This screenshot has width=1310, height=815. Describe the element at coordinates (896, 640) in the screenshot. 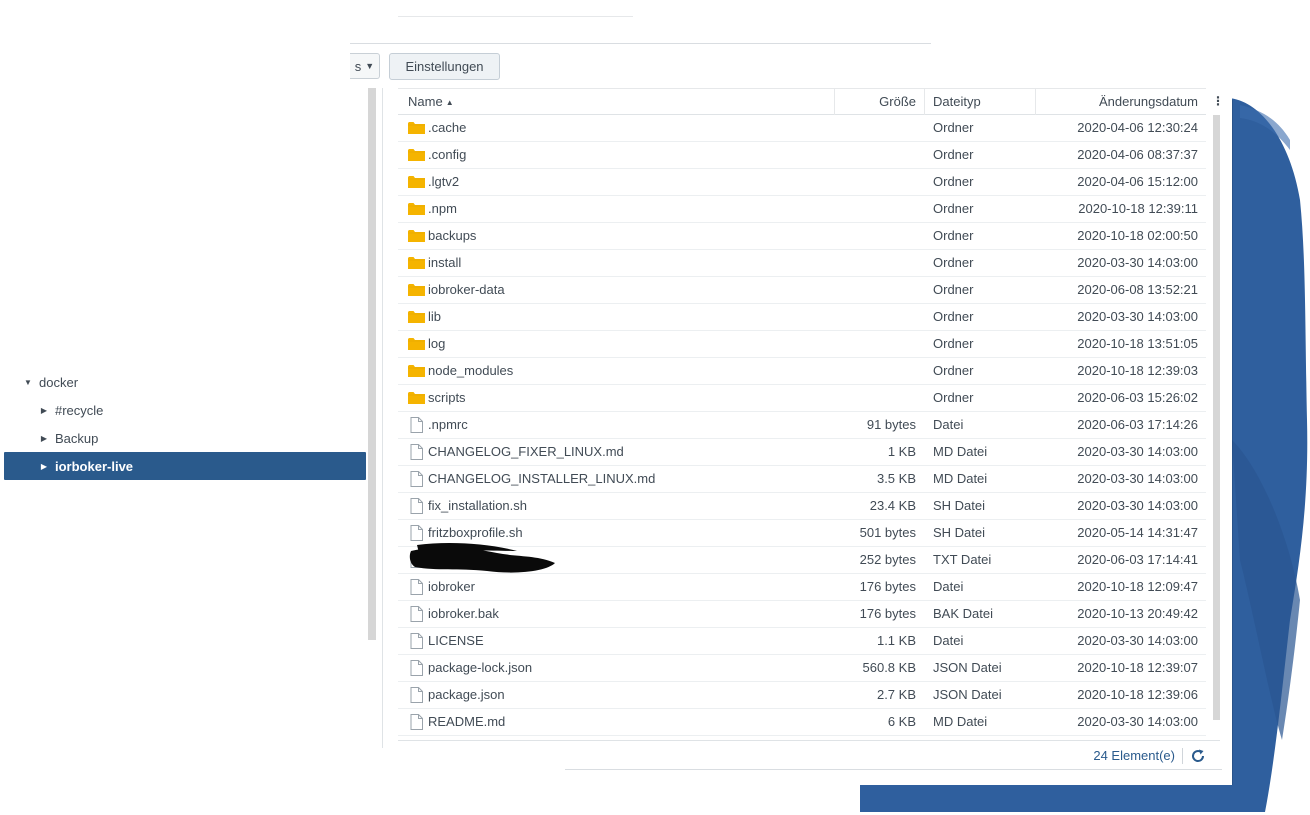

I see `file-size: 1.1 KB` at that location.